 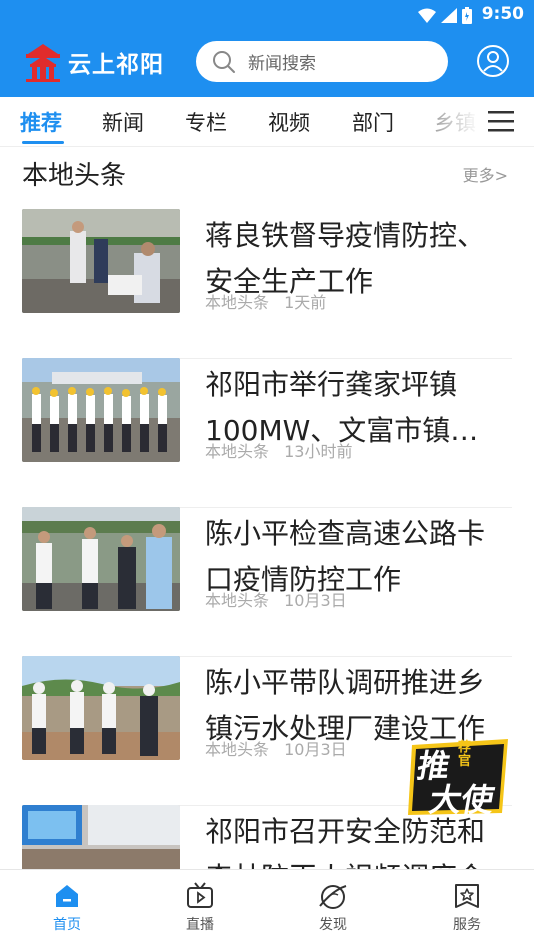 What do you see at coordinates (318, 451) in the screenshot?
I see `news-time: 13小时前` at bounding box center [318, 451].